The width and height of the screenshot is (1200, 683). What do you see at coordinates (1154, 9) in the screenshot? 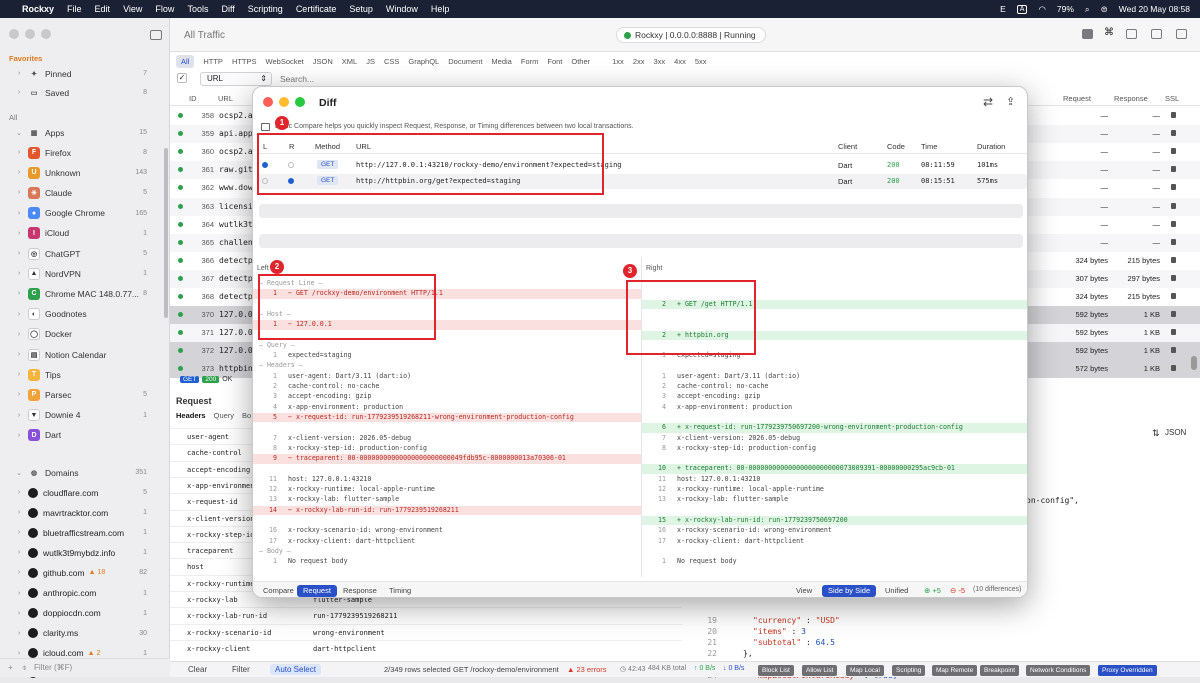
I see `clock: Wed 20 May 08:58` at bounding box center [1154, 9].